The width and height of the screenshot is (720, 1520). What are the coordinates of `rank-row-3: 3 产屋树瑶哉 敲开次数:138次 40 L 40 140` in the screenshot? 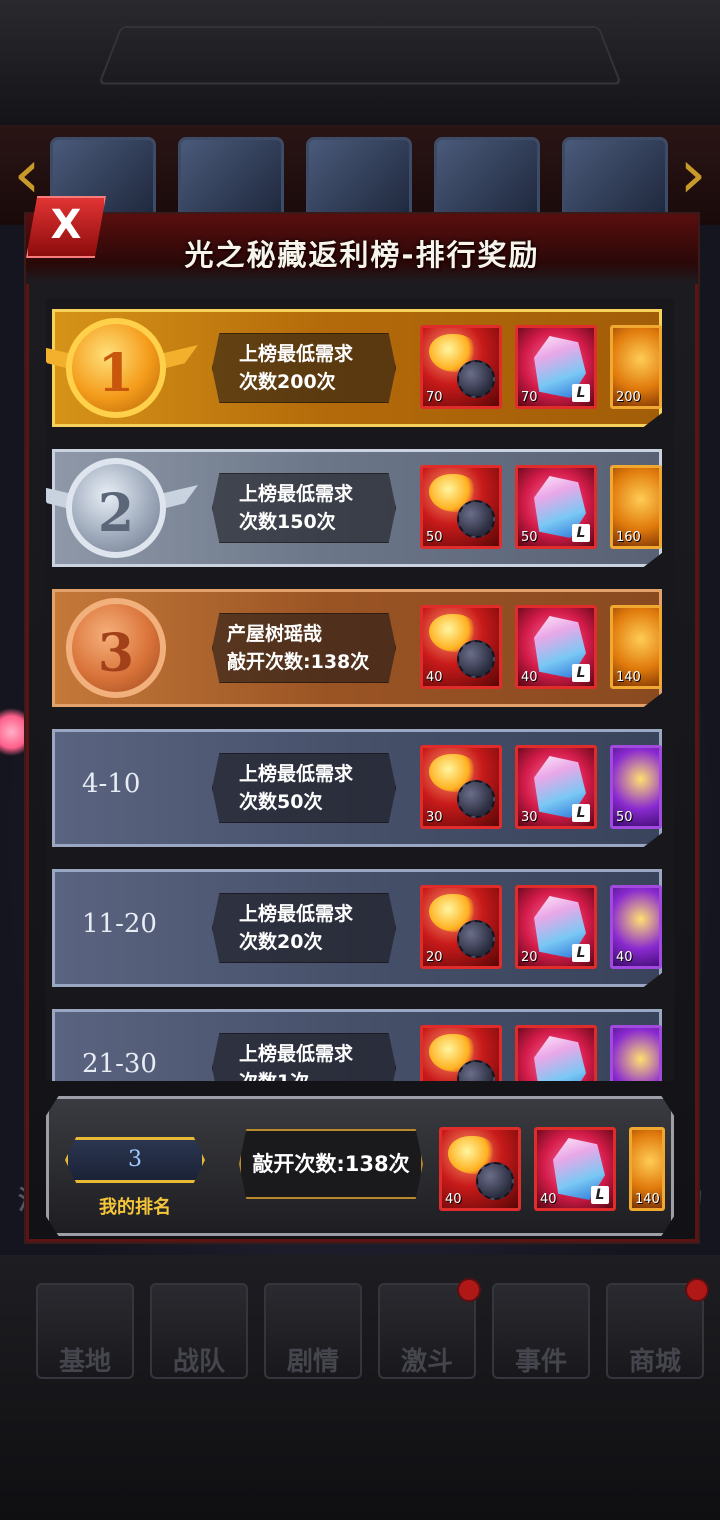 It's located at (357, 648).